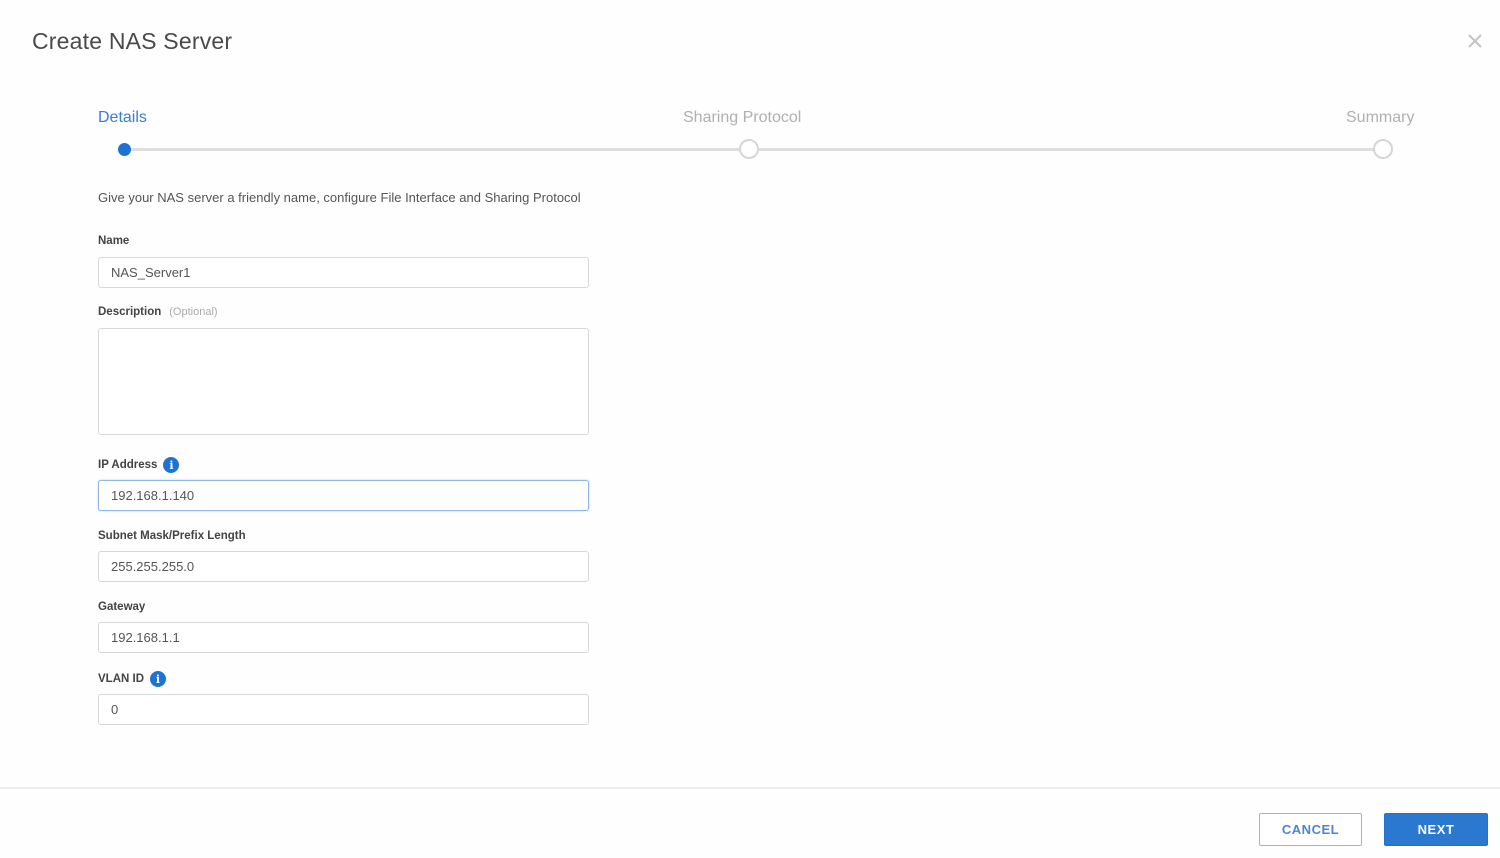 The image size is (1500, 858). I want to click on vlan-label: VLAN ID i, so click(132, 679).